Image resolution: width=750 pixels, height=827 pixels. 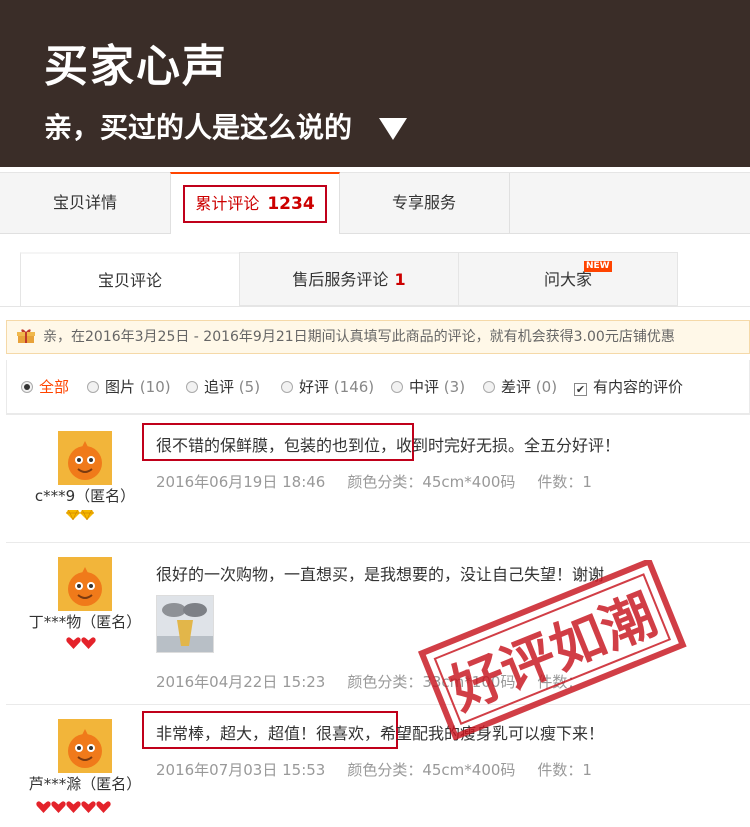 I want to click on filter-followup-label: 追评, so click(x=219, y=387).